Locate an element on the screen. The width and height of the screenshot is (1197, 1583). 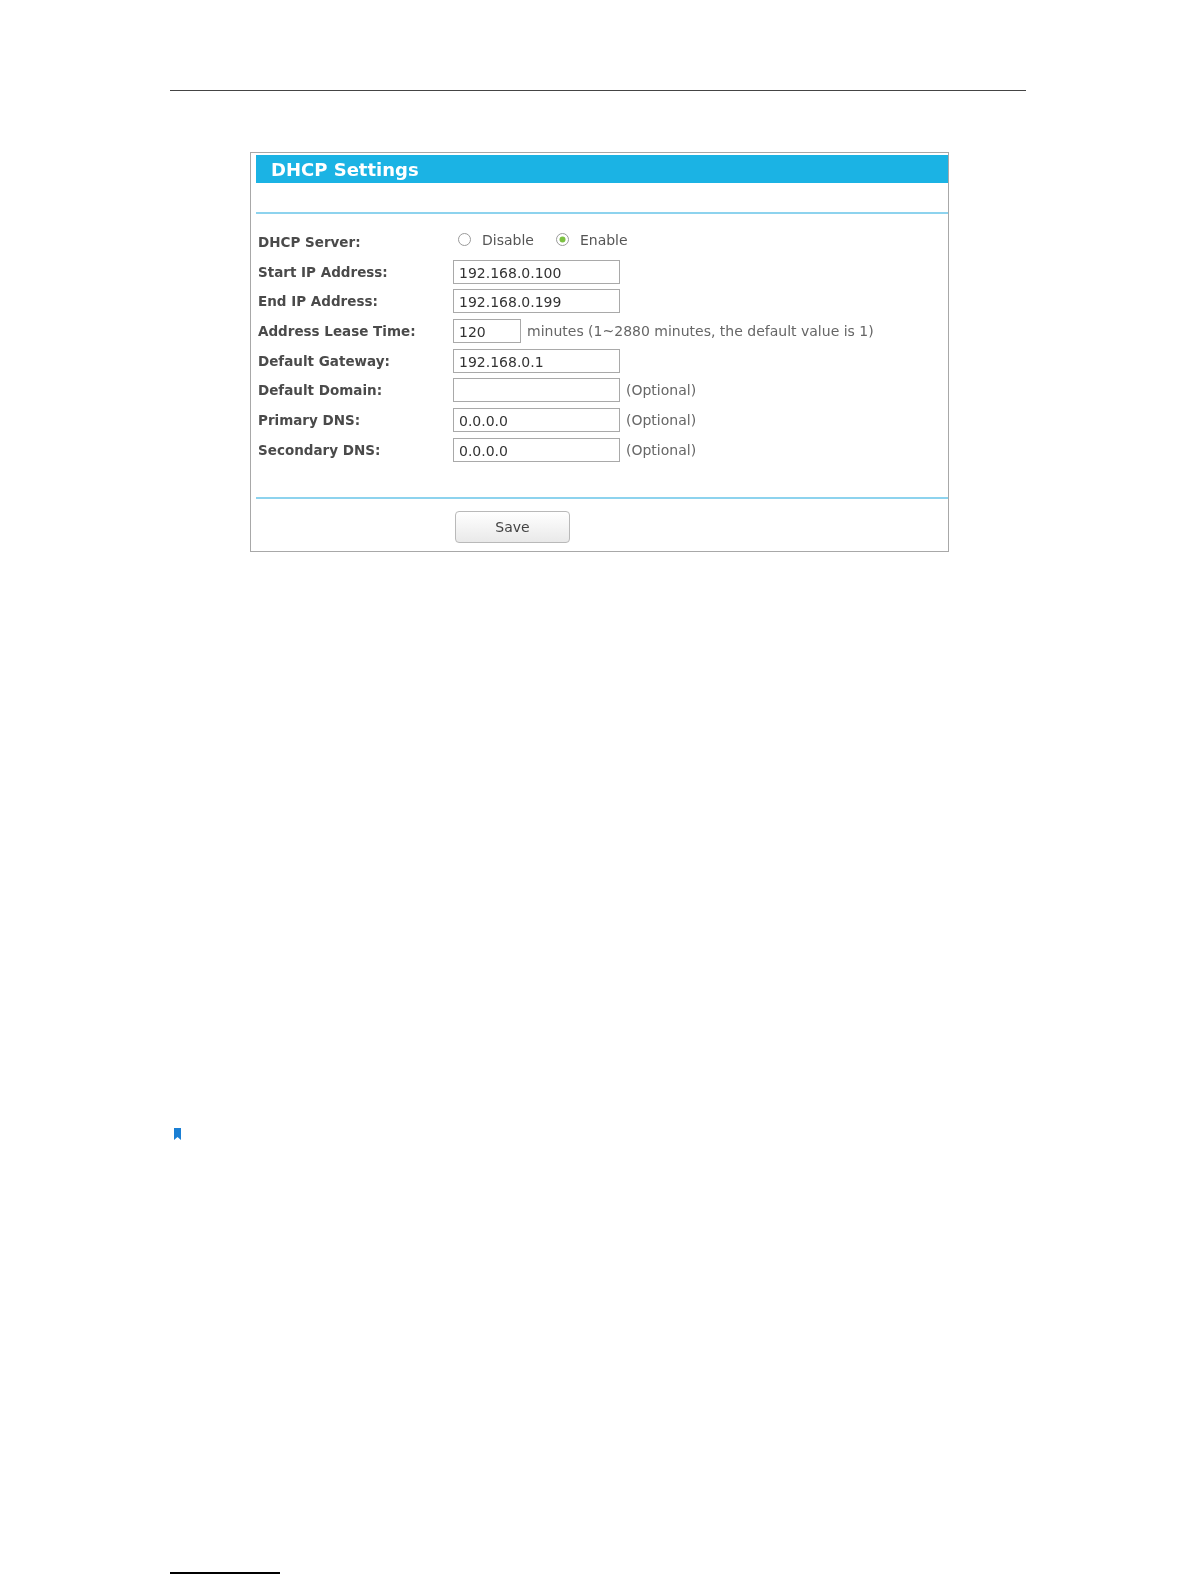
field-label: Default Domain: is located at coordinates (321, 390).